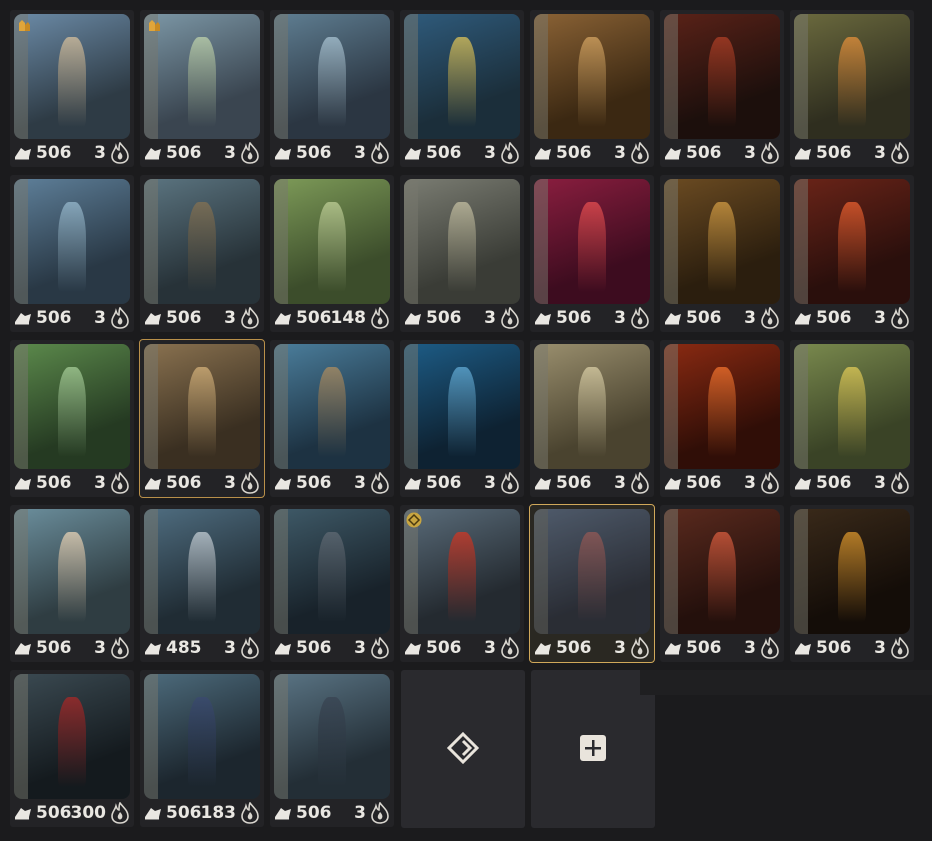  Describe the element at coordinates (463, 749) in the screenshot. I see `sort-slot-button` at that location.